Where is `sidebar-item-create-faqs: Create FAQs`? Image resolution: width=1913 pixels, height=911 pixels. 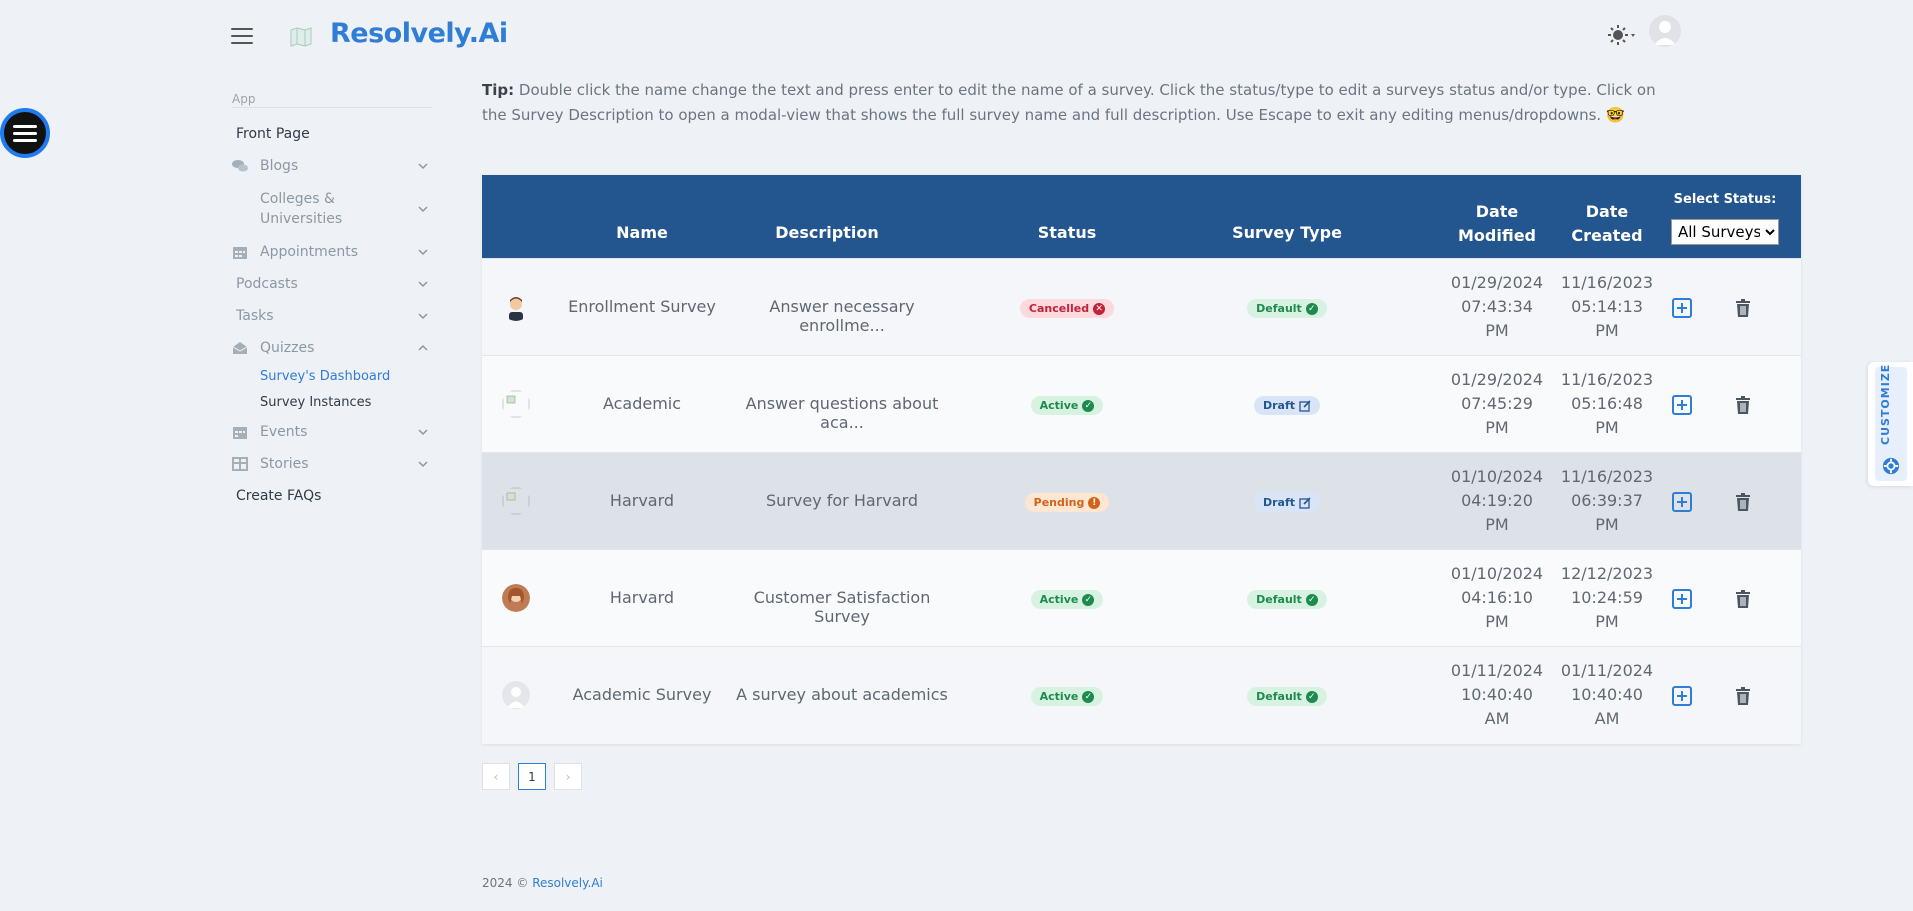
sidebar-item-create-faqs: Create FAQs is located at coordinates (332, 496).